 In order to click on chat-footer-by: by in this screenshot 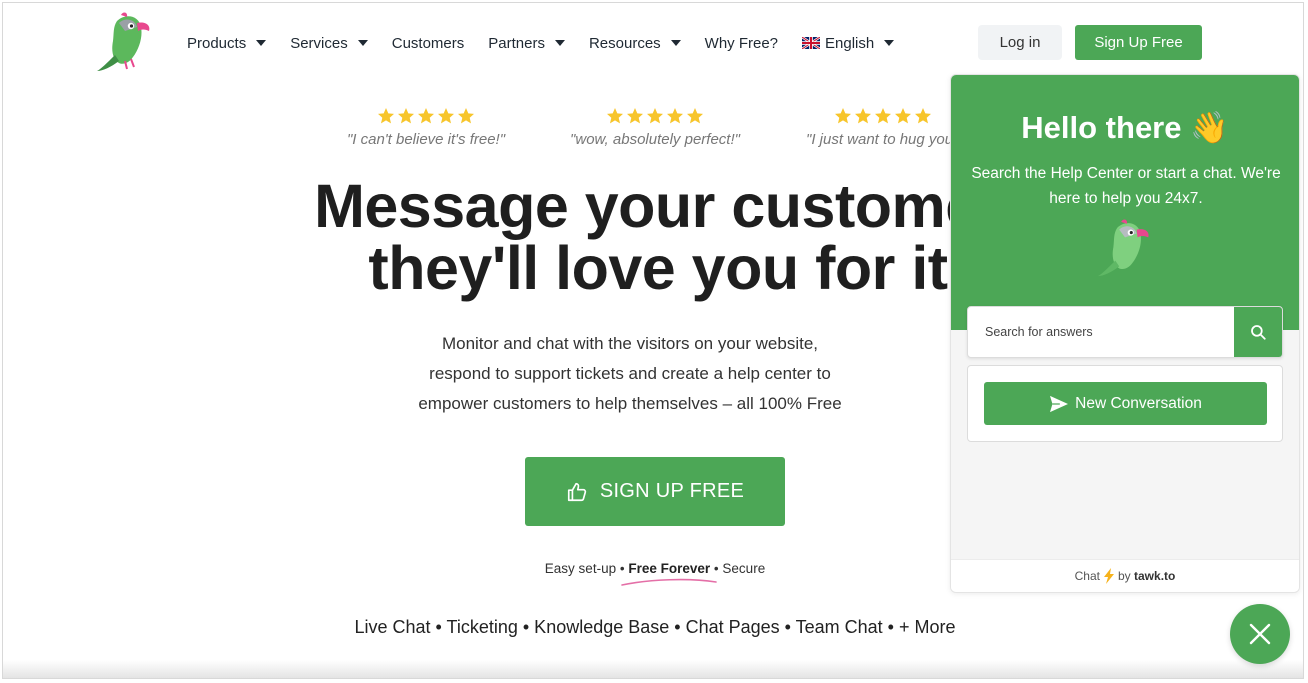, I will do `click(1124, 576)`.